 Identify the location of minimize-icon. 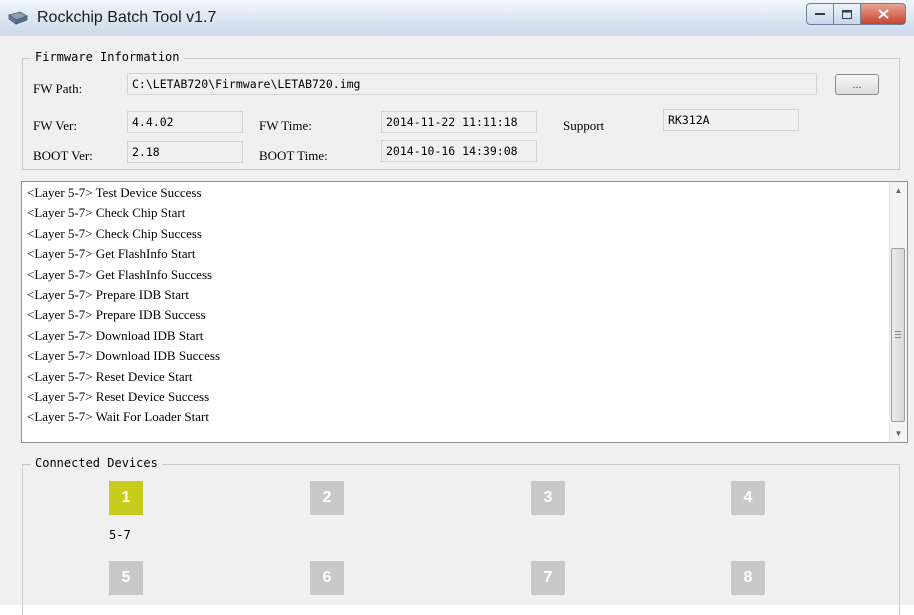
(820, 14).